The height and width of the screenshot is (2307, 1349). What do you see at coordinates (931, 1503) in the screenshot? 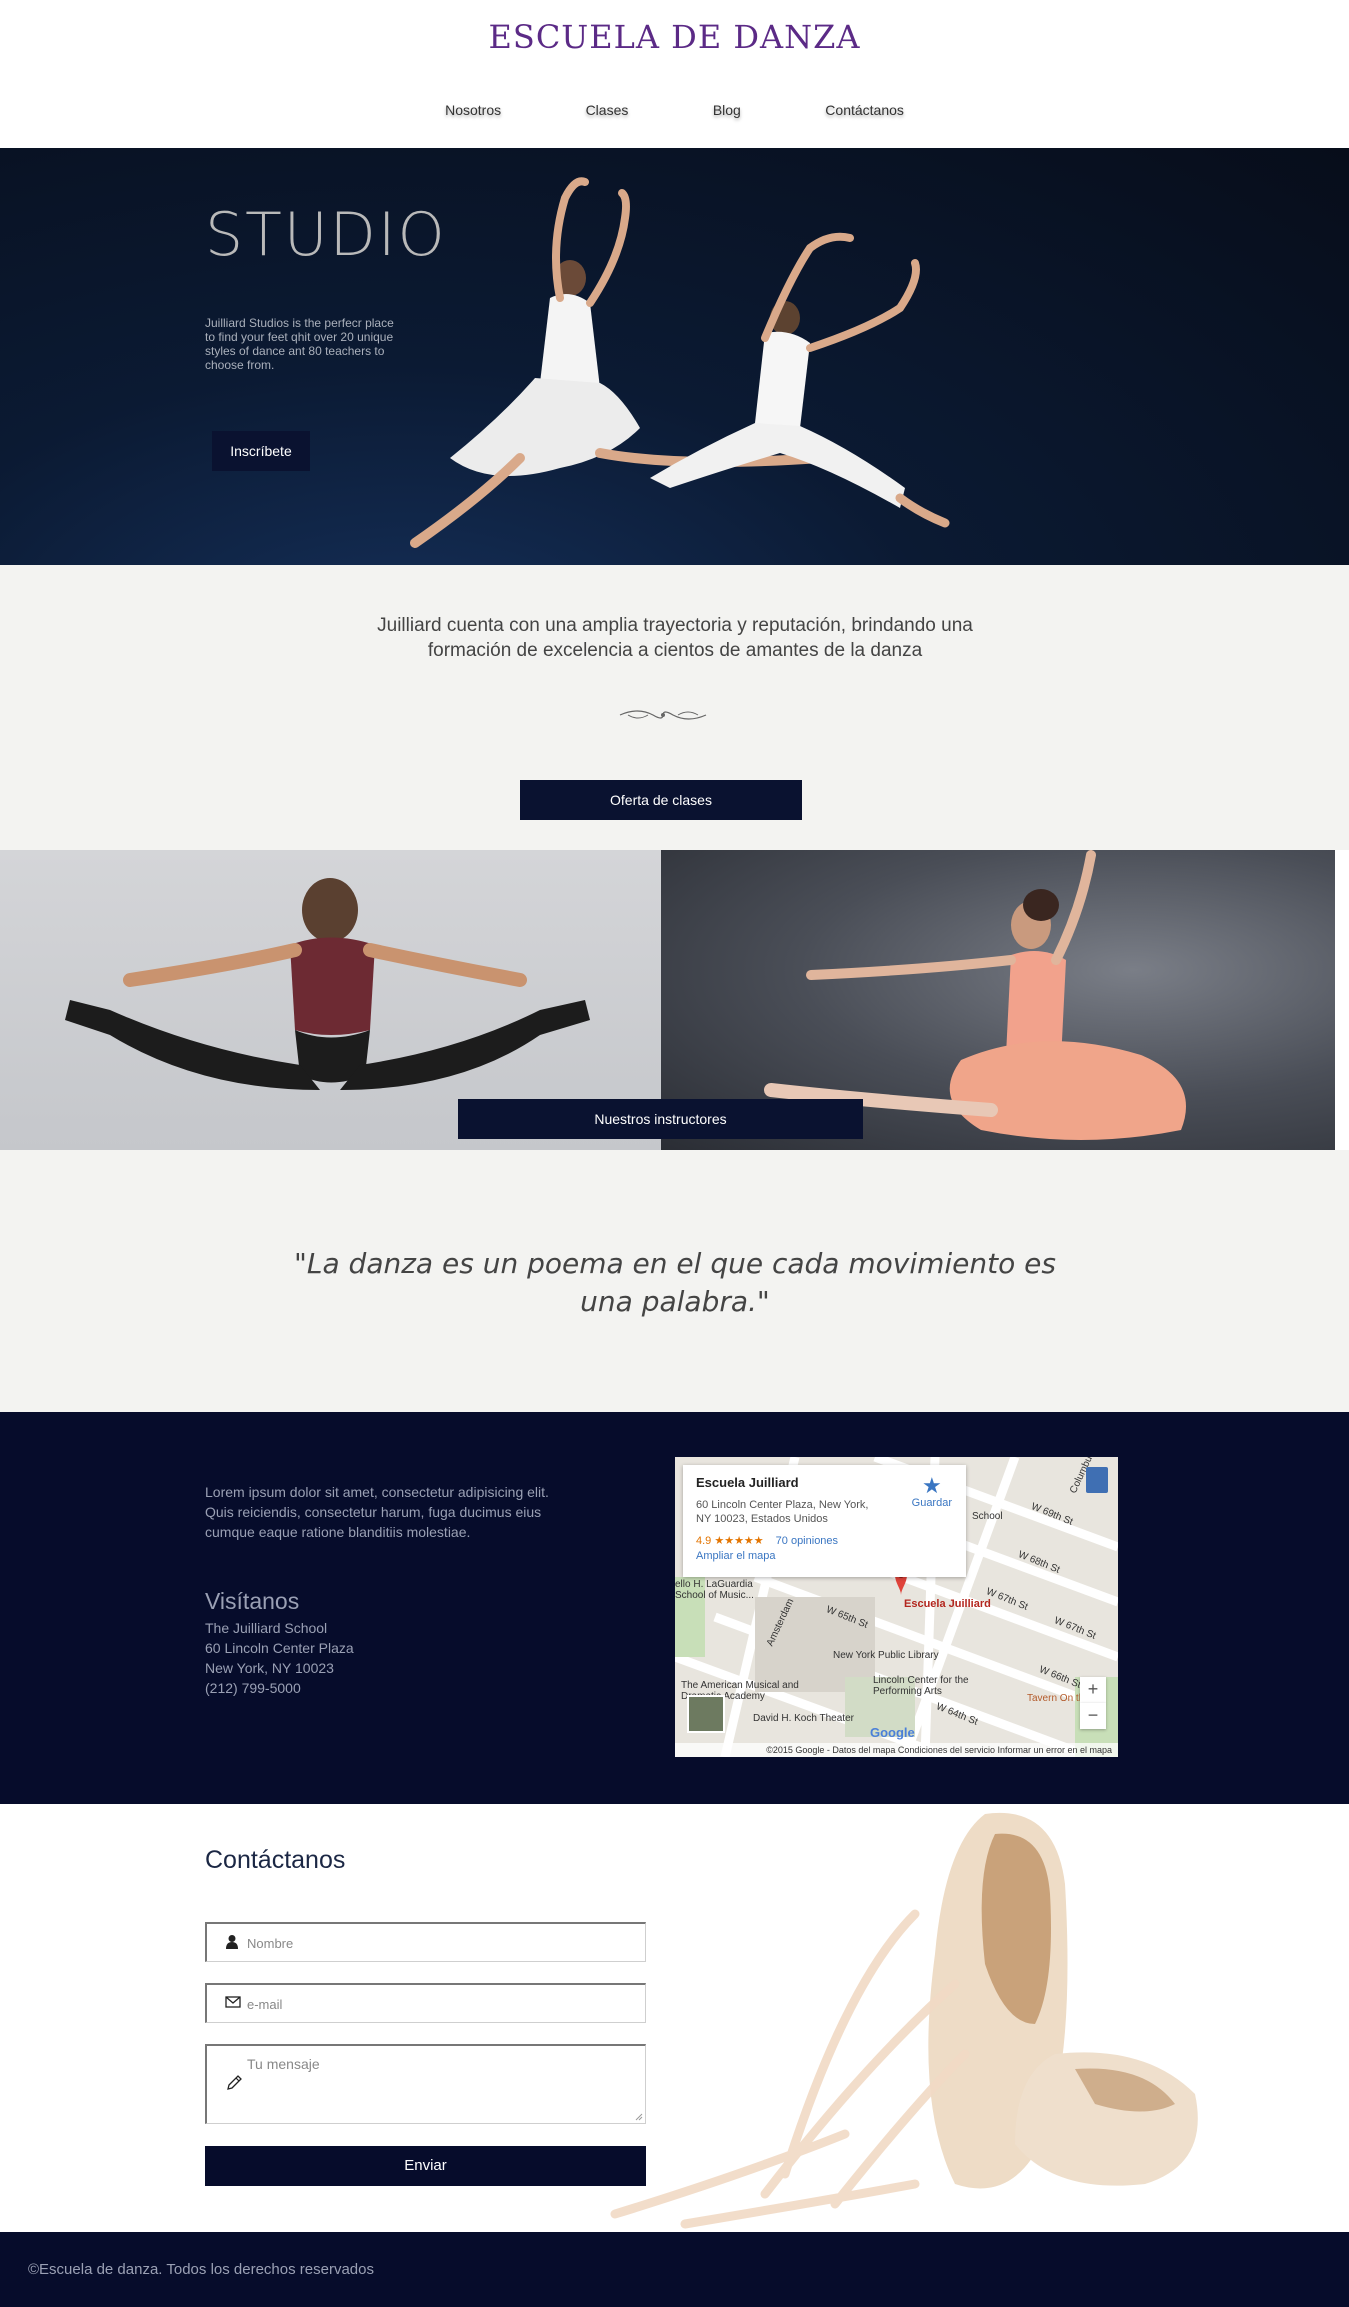
I see `save-label: Guardar` at bounding box center [931, 1503].